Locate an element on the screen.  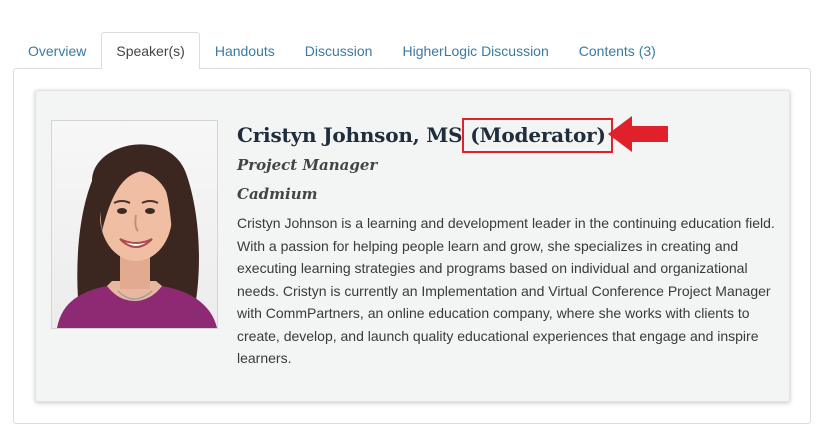
left-arrow-icon is located at coordinates (639, 136).